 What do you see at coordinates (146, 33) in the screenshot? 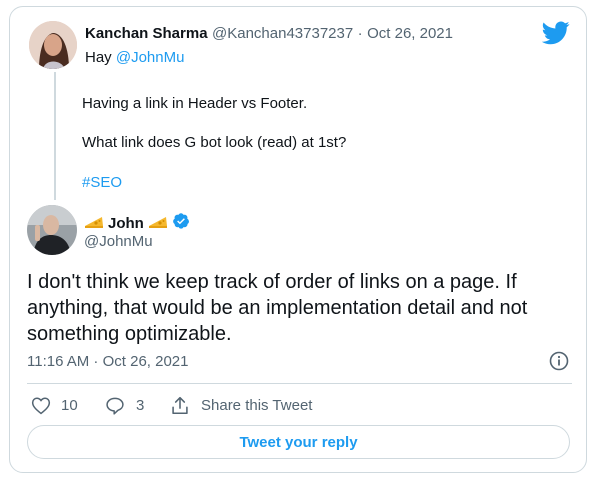
I see `parent-author-name: Kanchan Sharma` at bounding box center [146, 33].